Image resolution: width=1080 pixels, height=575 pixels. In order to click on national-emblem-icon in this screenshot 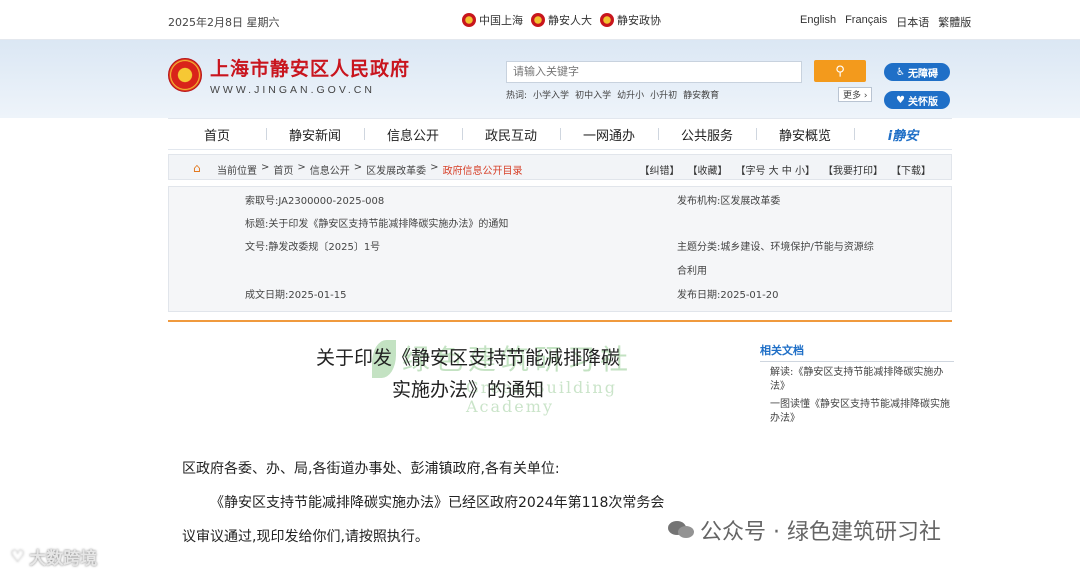, I will do `click(185, 75)`.